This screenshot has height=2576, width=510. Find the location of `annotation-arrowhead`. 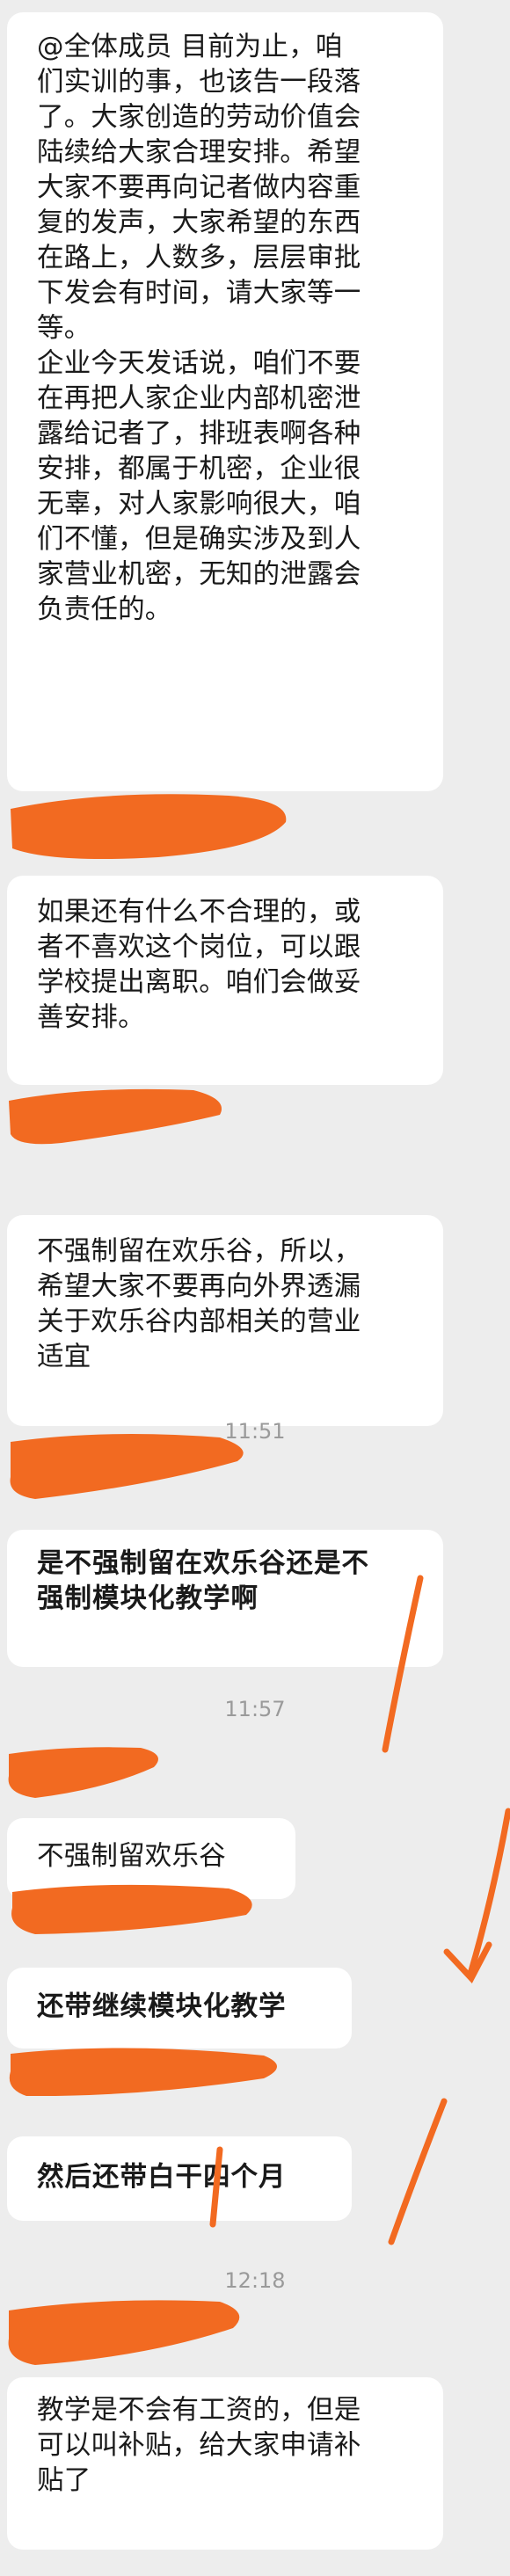

annotation-arrowhead is located at coordinates (467, 1962).